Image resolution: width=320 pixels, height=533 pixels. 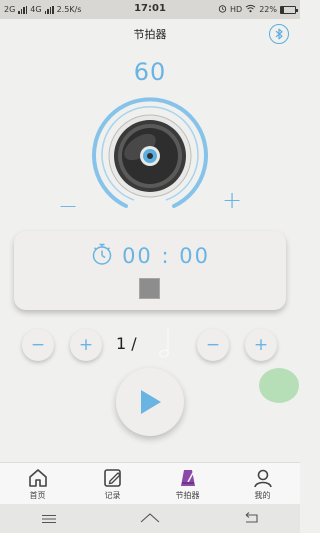 I want to click on status-bar: 2G 4G 2.5K/s 17:01 HD 22%, so click(x=150, y=9).